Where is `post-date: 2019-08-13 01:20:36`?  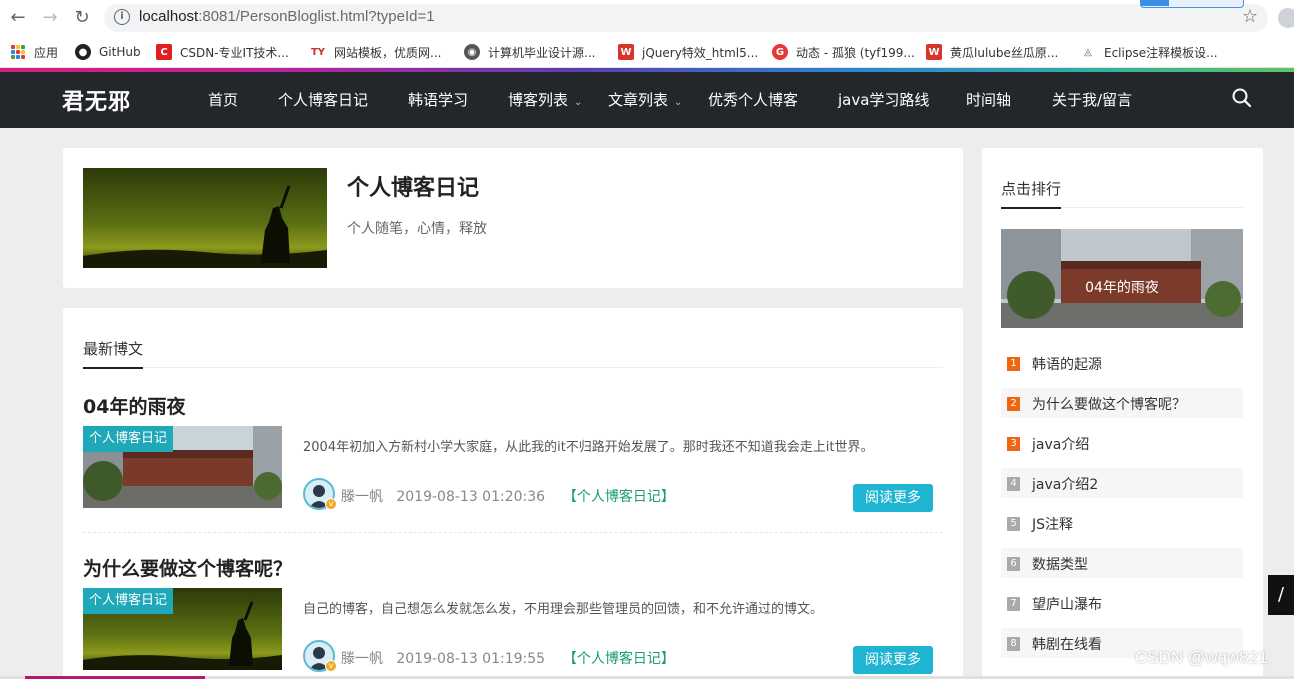 post-date: 2019-08-13 01:20:36 is located at coordinates (471, 497).